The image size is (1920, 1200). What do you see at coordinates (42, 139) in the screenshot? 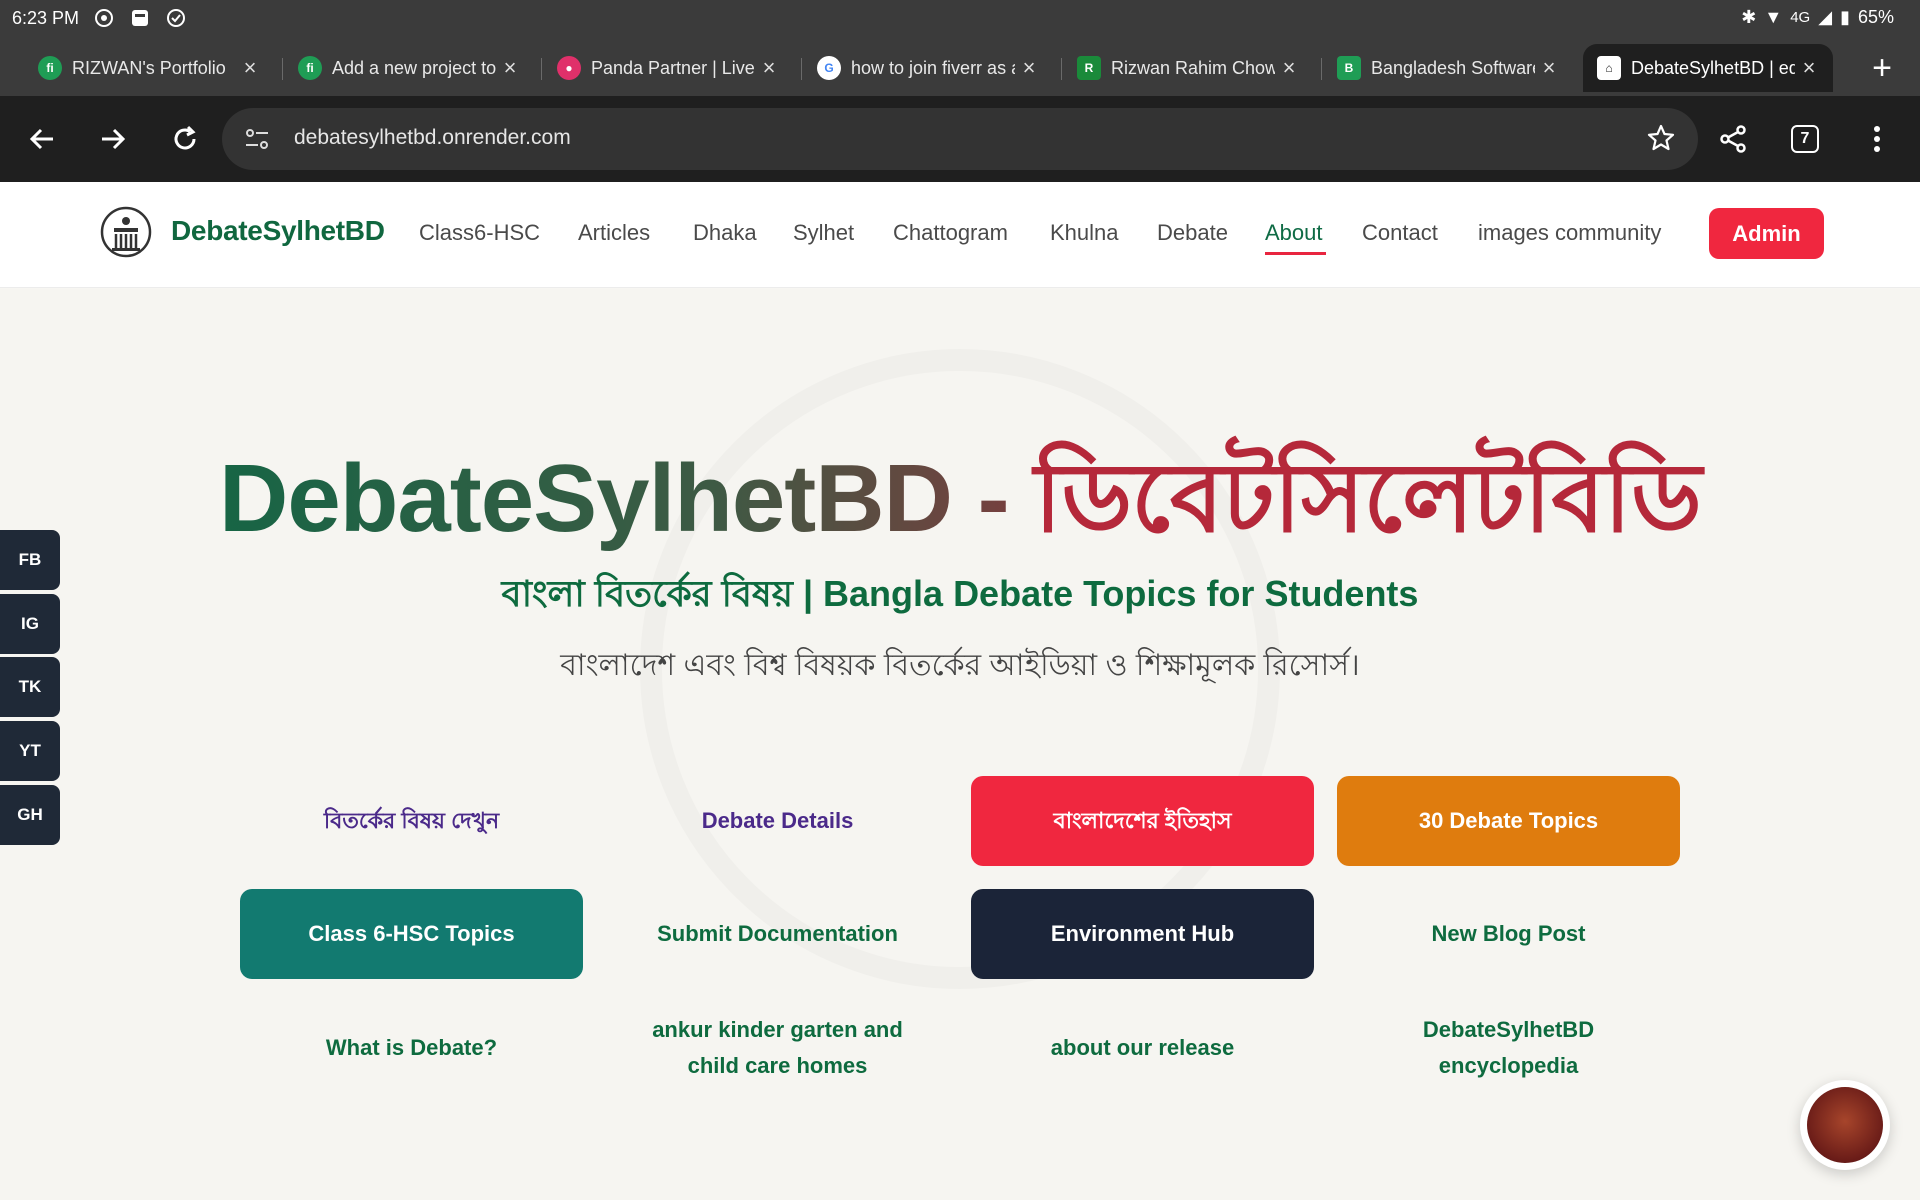
I see `back-icon` at bounding box center [42, 139].